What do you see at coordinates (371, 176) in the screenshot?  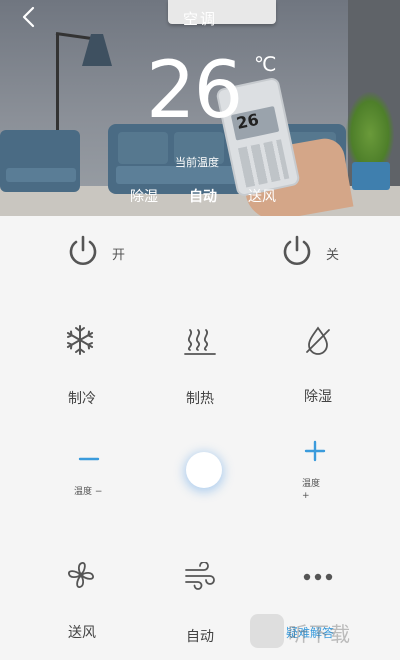 I see `plant-pot-image` at bounding box center [371, 176].